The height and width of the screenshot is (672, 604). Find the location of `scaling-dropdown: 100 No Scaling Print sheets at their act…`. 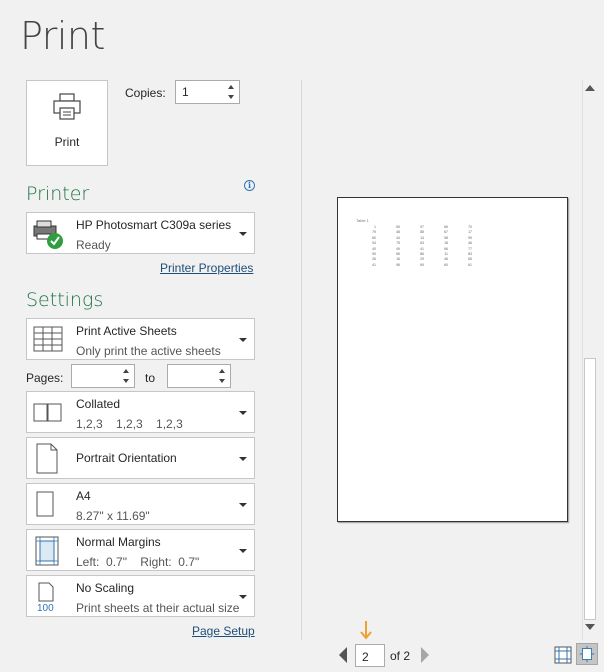

scaling-dropdown: 100 No Scaling Print sheets at their act… is located at coordinates (140, 596).